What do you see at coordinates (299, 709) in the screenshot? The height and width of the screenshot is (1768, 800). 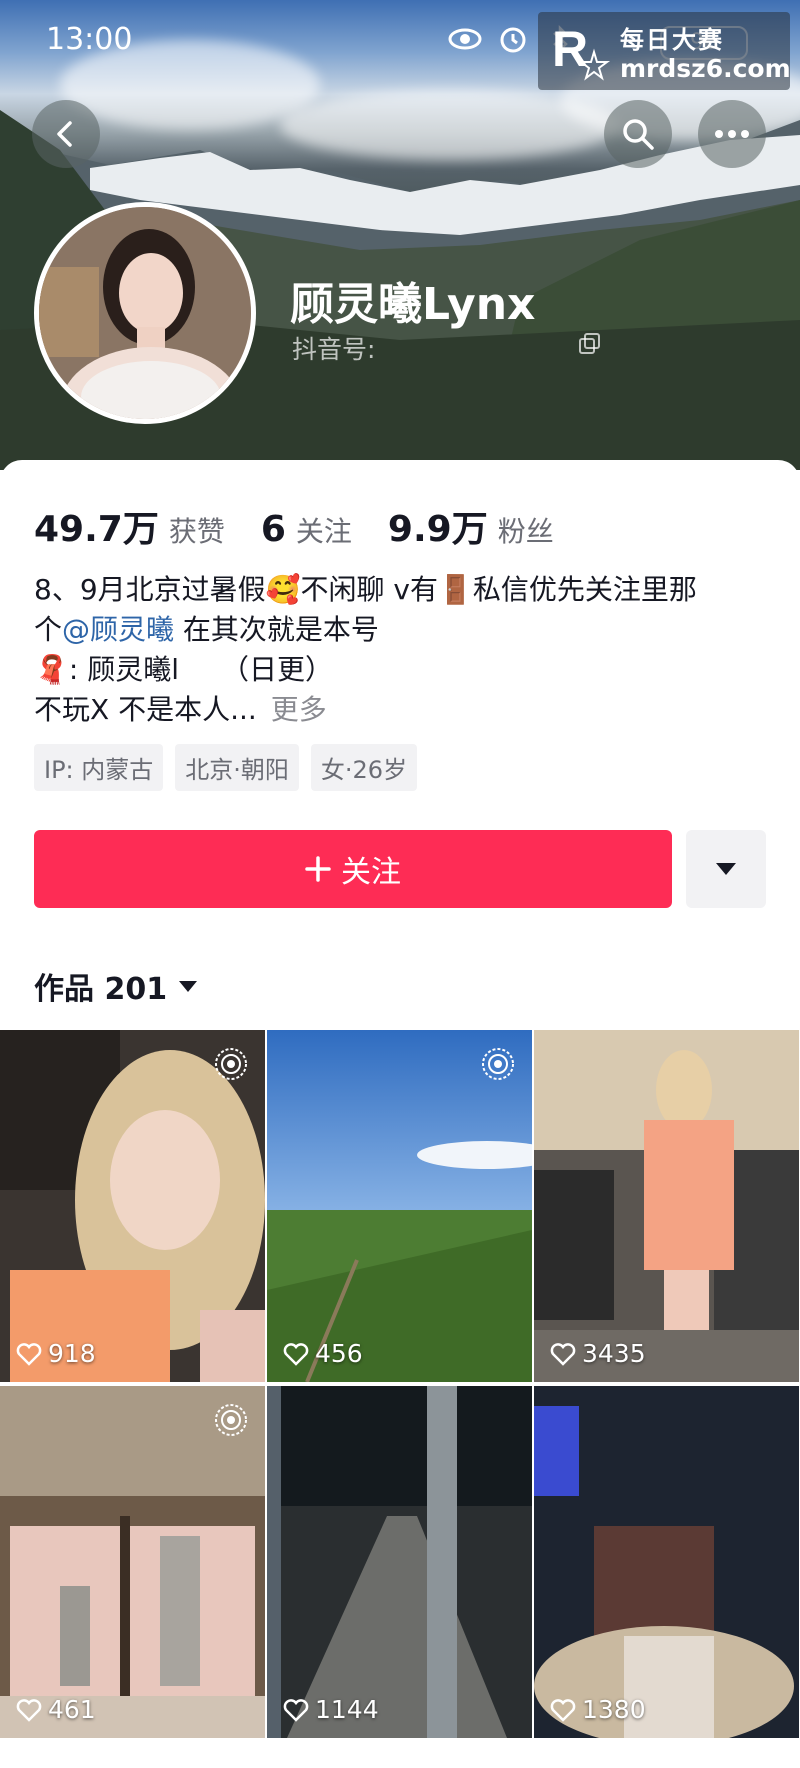 I see `bio-more-link: 更多` at bounding box center [299, 709].